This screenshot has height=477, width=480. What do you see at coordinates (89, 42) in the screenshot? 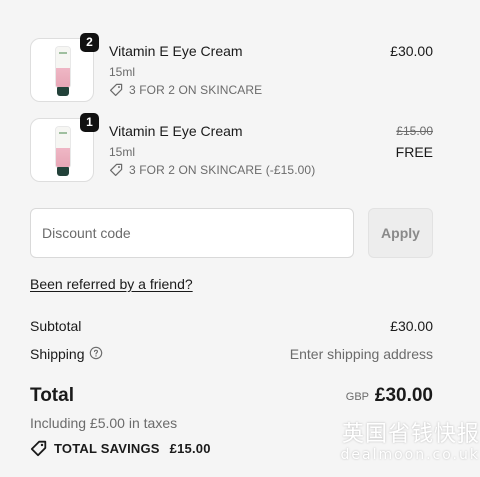
I see `quantity-badge: 2` at bounding box center [89, 42].